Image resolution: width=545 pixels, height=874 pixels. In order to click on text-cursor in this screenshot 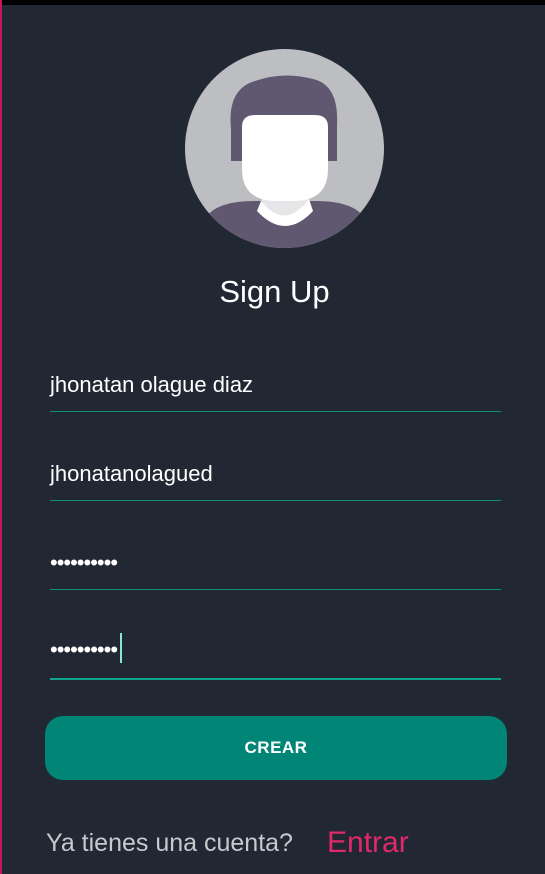, I will do `click(121, 648)`.